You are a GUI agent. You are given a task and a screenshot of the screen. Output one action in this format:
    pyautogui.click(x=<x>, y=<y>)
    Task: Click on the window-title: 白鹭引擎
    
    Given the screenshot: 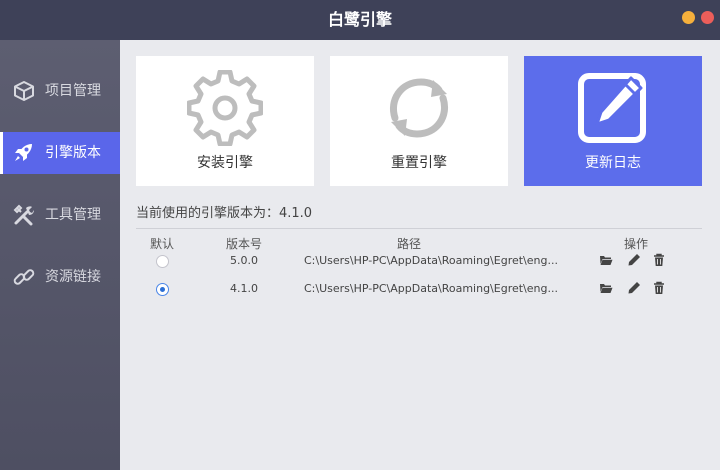 What is the action you would take?
    pyautogui.click(x=359, y=19)
    